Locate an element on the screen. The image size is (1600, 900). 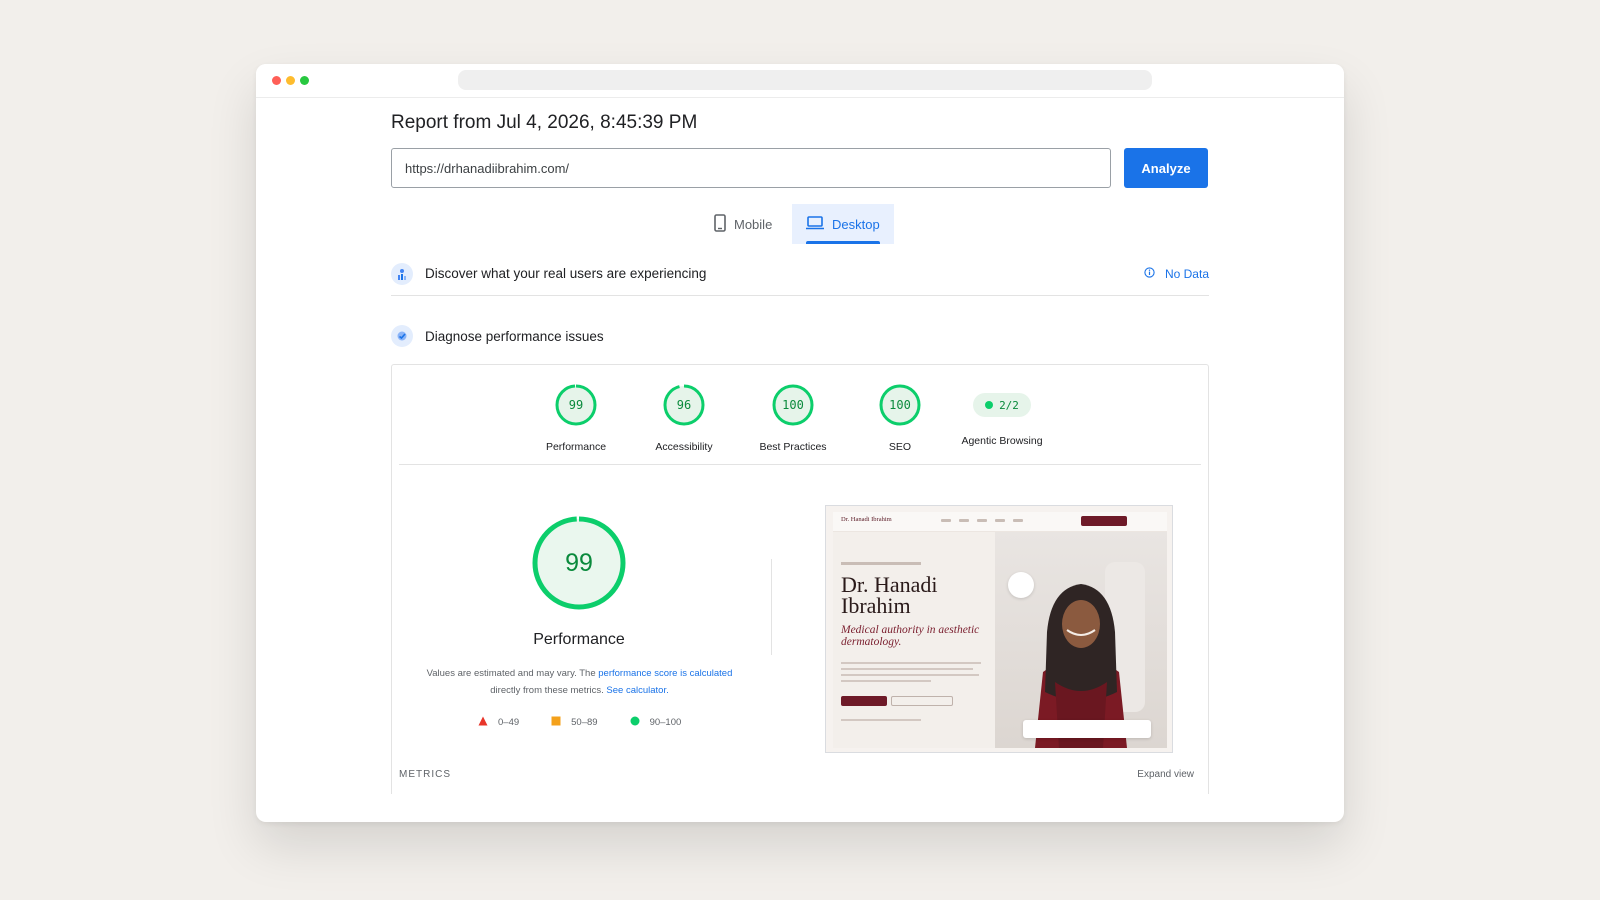
tab-mobile: Mobile is located at coordinates (743, 224).